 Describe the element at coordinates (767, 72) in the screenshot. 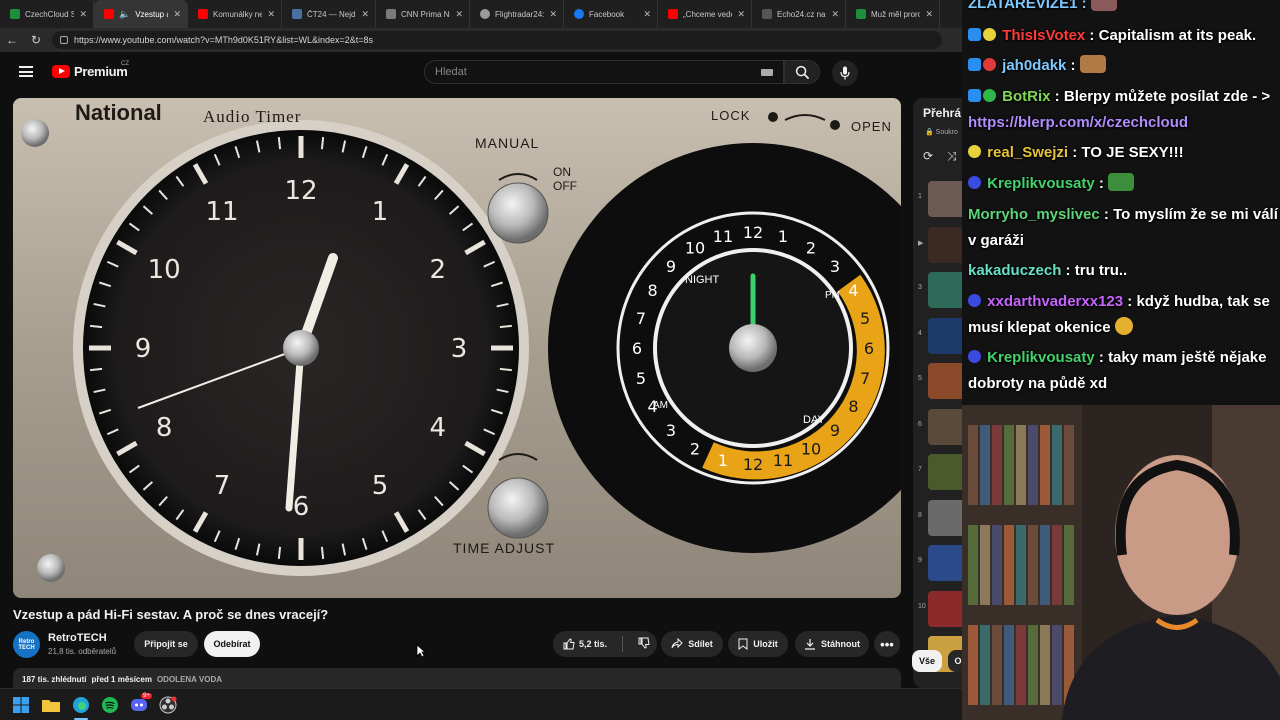

I see `keyboard-icon` at that location.